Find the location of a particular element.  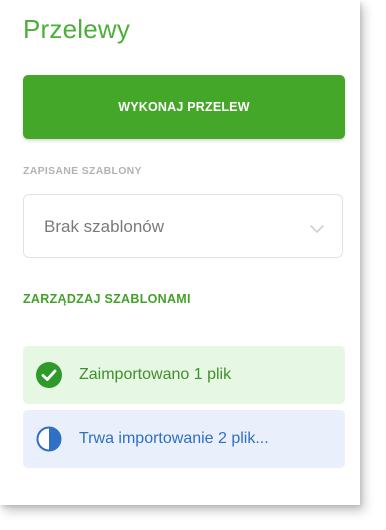

chevron-down-icon is located at coordinates (317, 230).